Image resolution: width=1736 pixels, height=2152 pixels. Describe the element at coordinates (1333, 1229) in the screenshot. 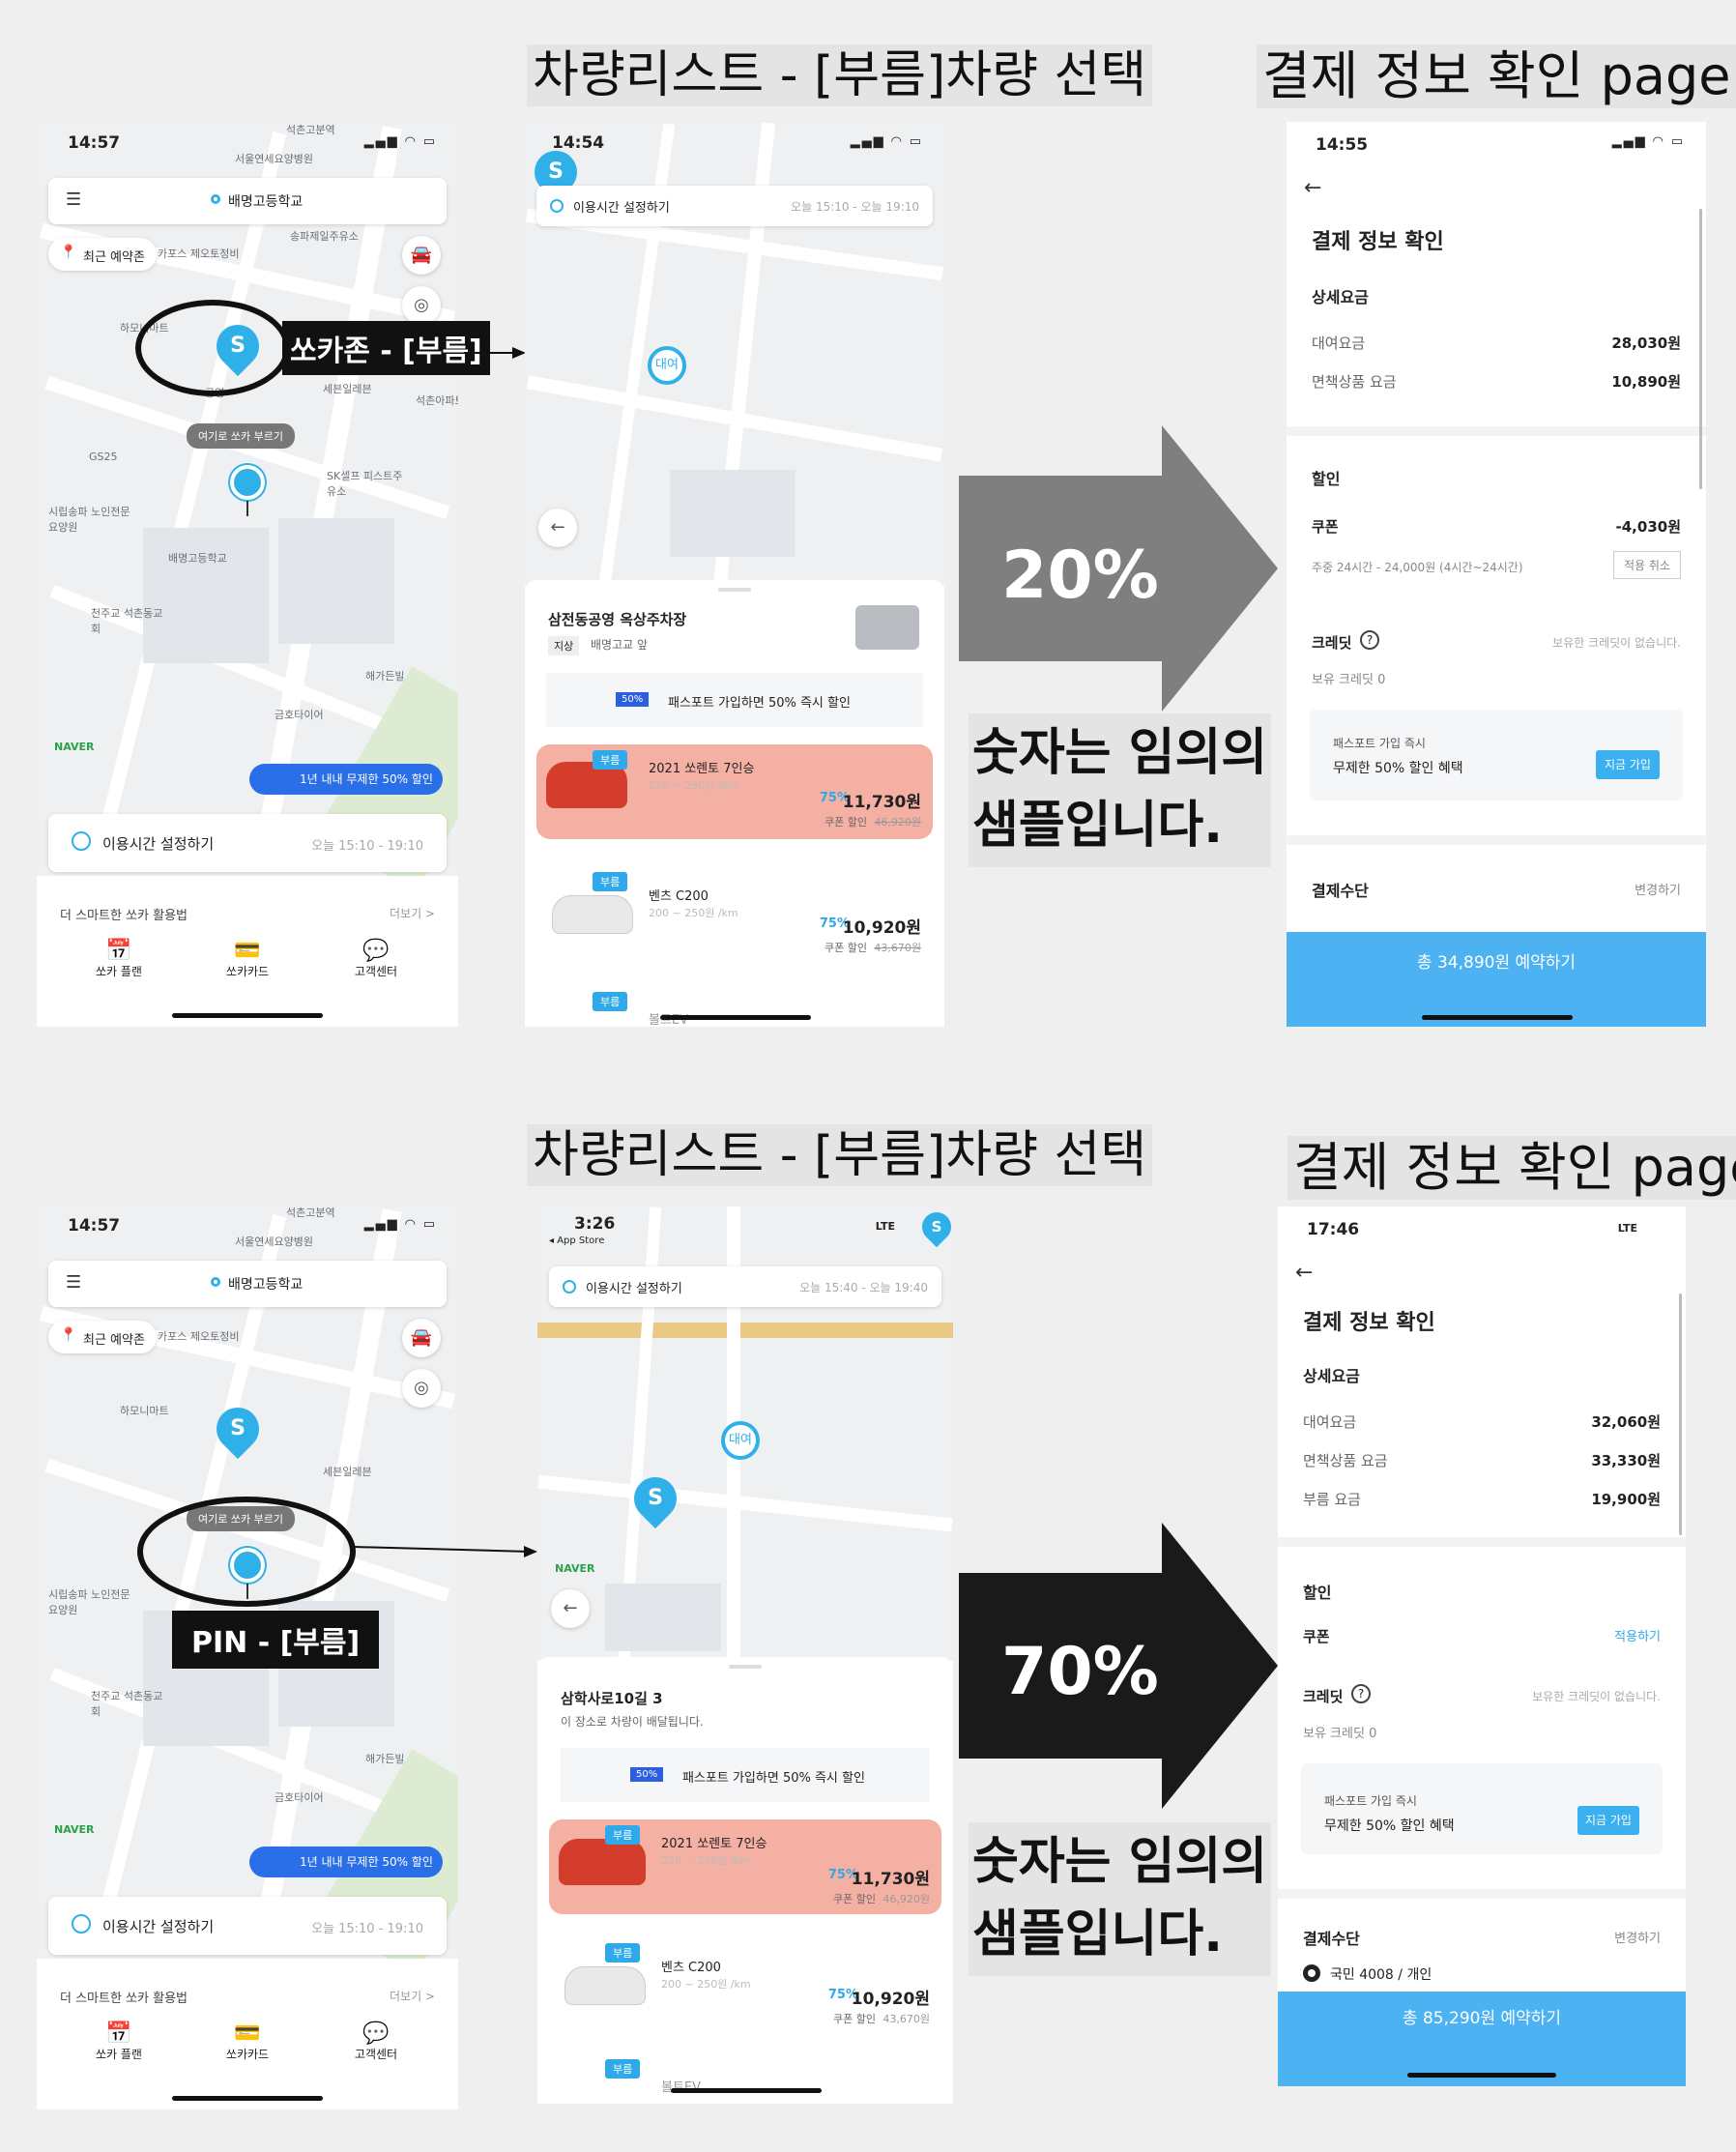

I see `clock: 17:46` at that location.